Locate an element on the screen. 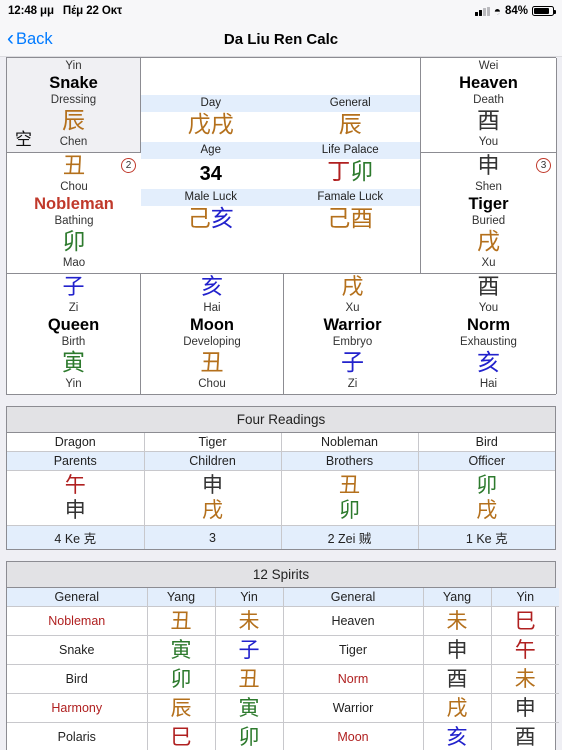 The height and width of the screenshot is (750, 562). twelve-spirits-row: Snake 寅子 Tiger 申午 is located at coordinates (283, 650).